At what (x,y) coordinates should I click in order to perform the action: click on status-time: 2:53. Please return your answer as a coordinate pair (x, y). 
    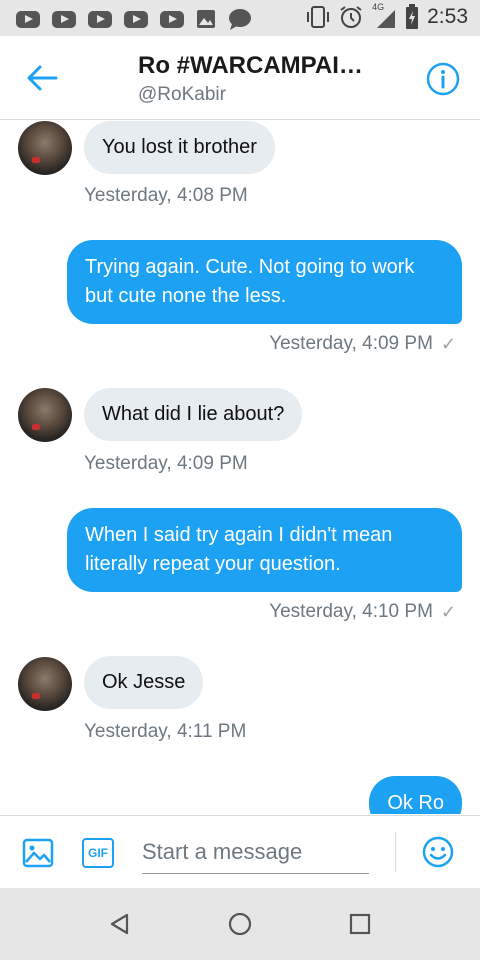
    Looking at the image, I should click on (447, 16).